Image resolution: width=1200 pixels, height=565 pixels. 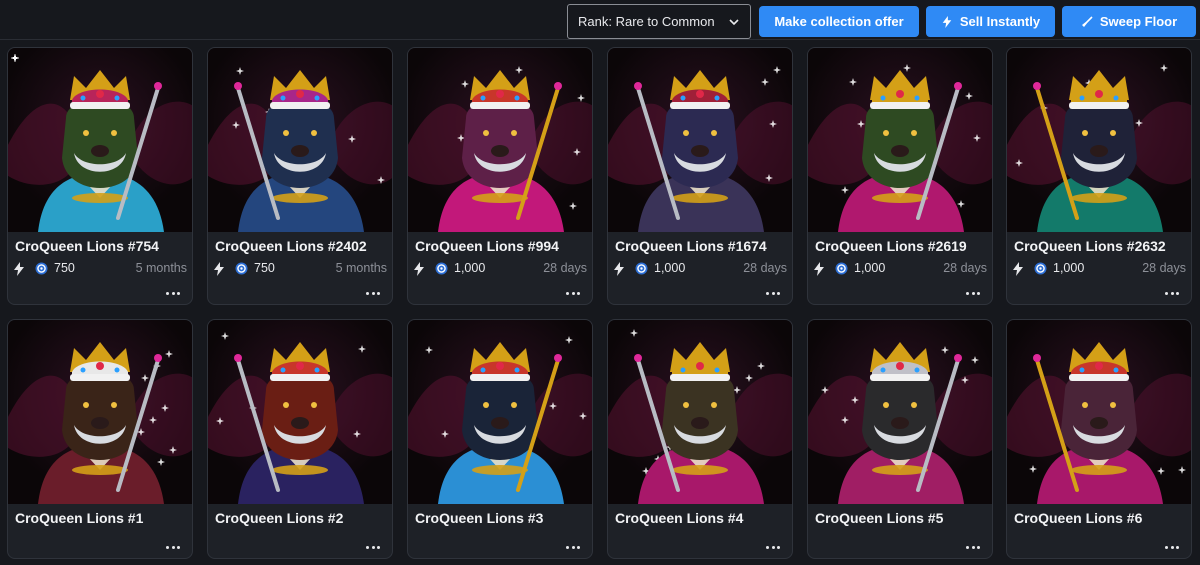 I want to click on broom-icon, so click(x=1087, y=21).